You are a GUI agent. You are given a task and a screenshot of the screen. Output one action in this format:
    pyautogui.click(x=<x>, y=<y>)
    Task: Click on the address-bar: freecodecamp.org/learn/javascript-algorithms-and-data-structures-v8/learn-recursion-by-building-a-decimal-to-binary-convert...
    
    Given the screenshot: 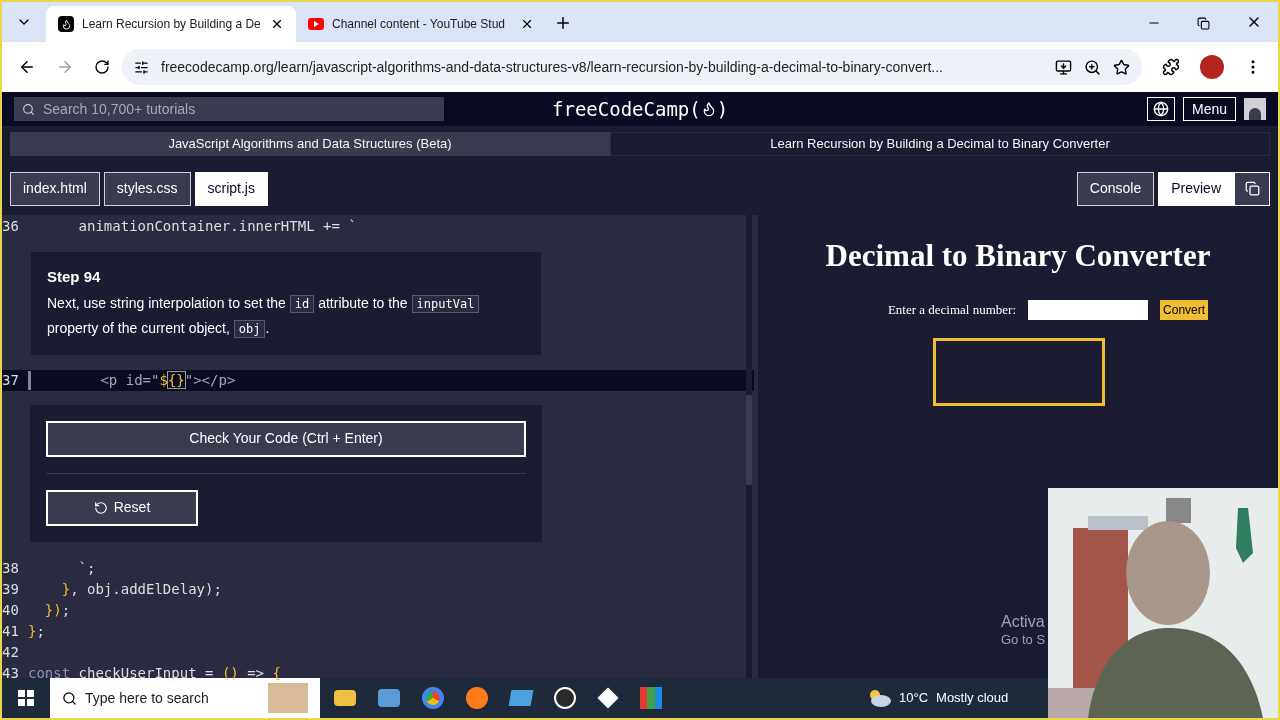 What is the action you would take?
    pyautogui.click(x=632, y=67)
    